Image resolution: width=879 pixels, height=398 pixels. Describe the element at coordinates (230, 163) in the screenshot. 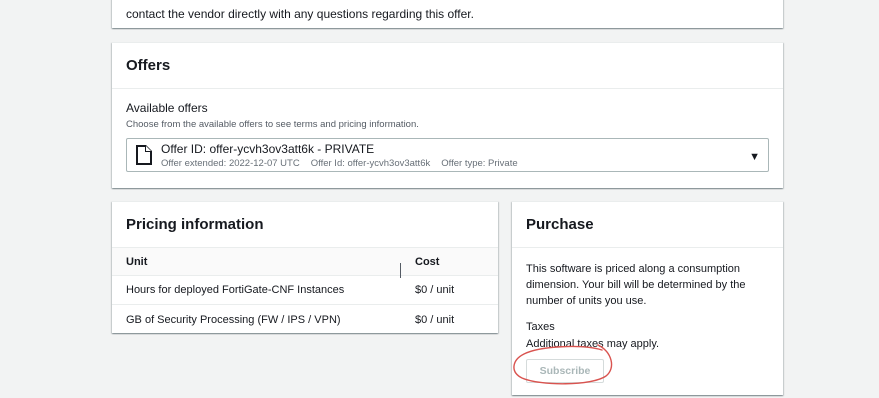

I see `offer-extended-date: Offer extended: 2022-12-07 UTC` at that location.